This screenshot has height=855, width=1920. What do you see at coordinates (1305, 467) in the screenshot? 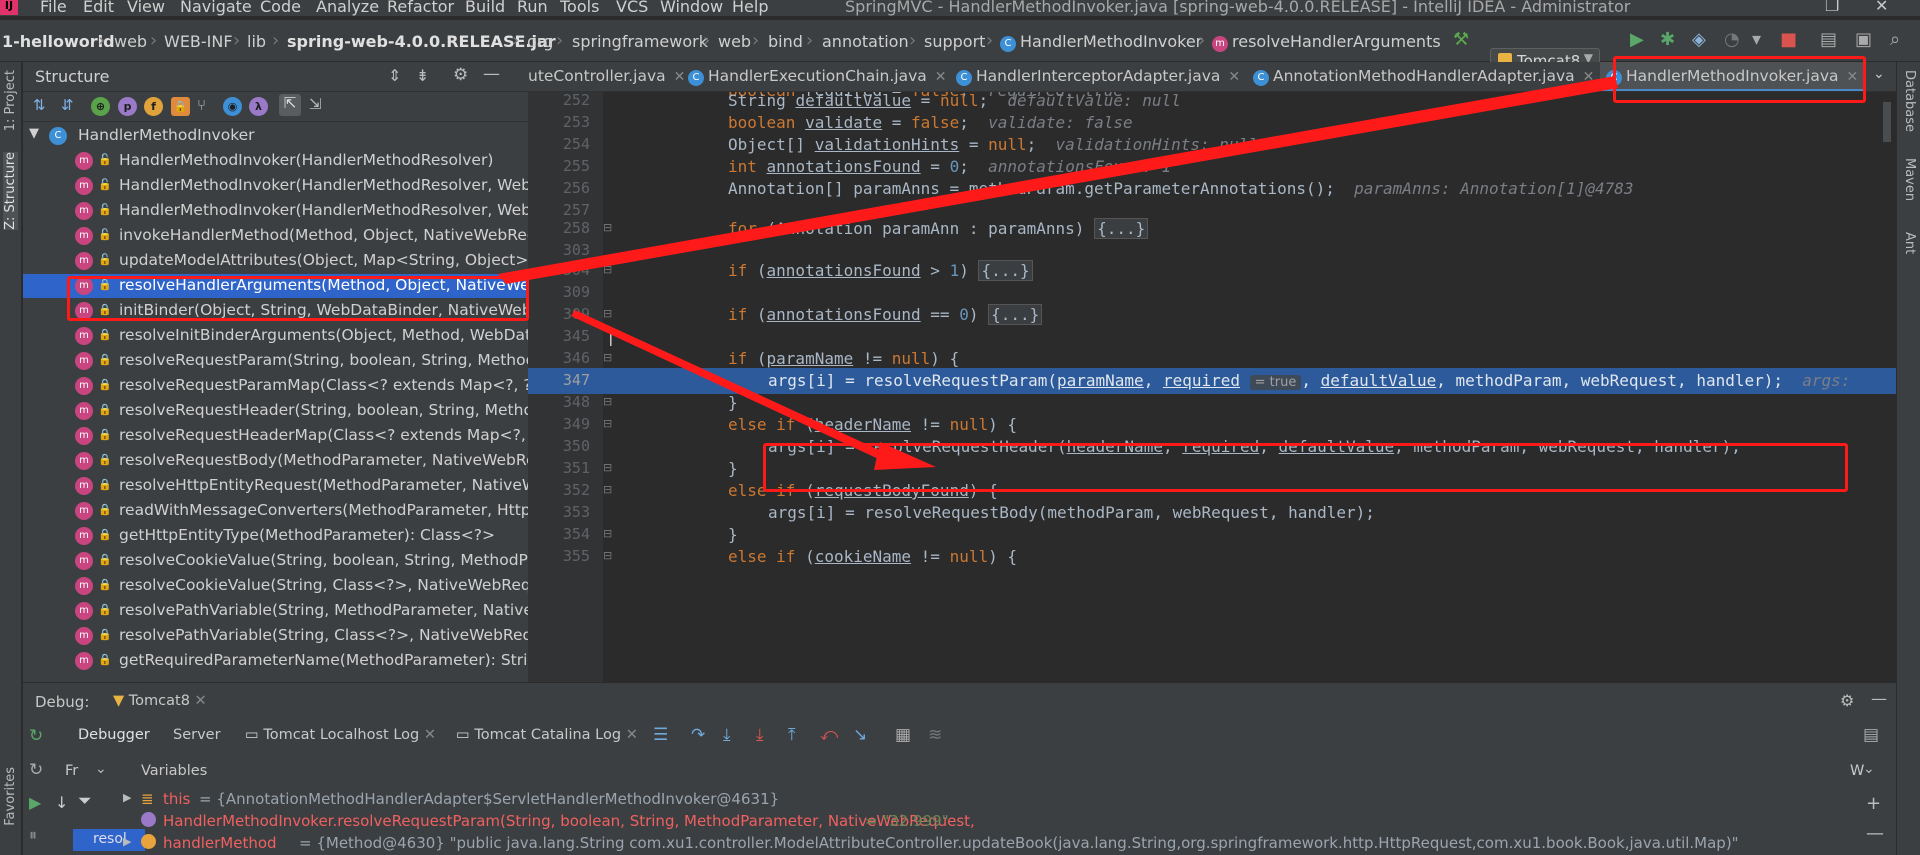
I see `annotation-box-current-line` at bounding box center [1305, 467].